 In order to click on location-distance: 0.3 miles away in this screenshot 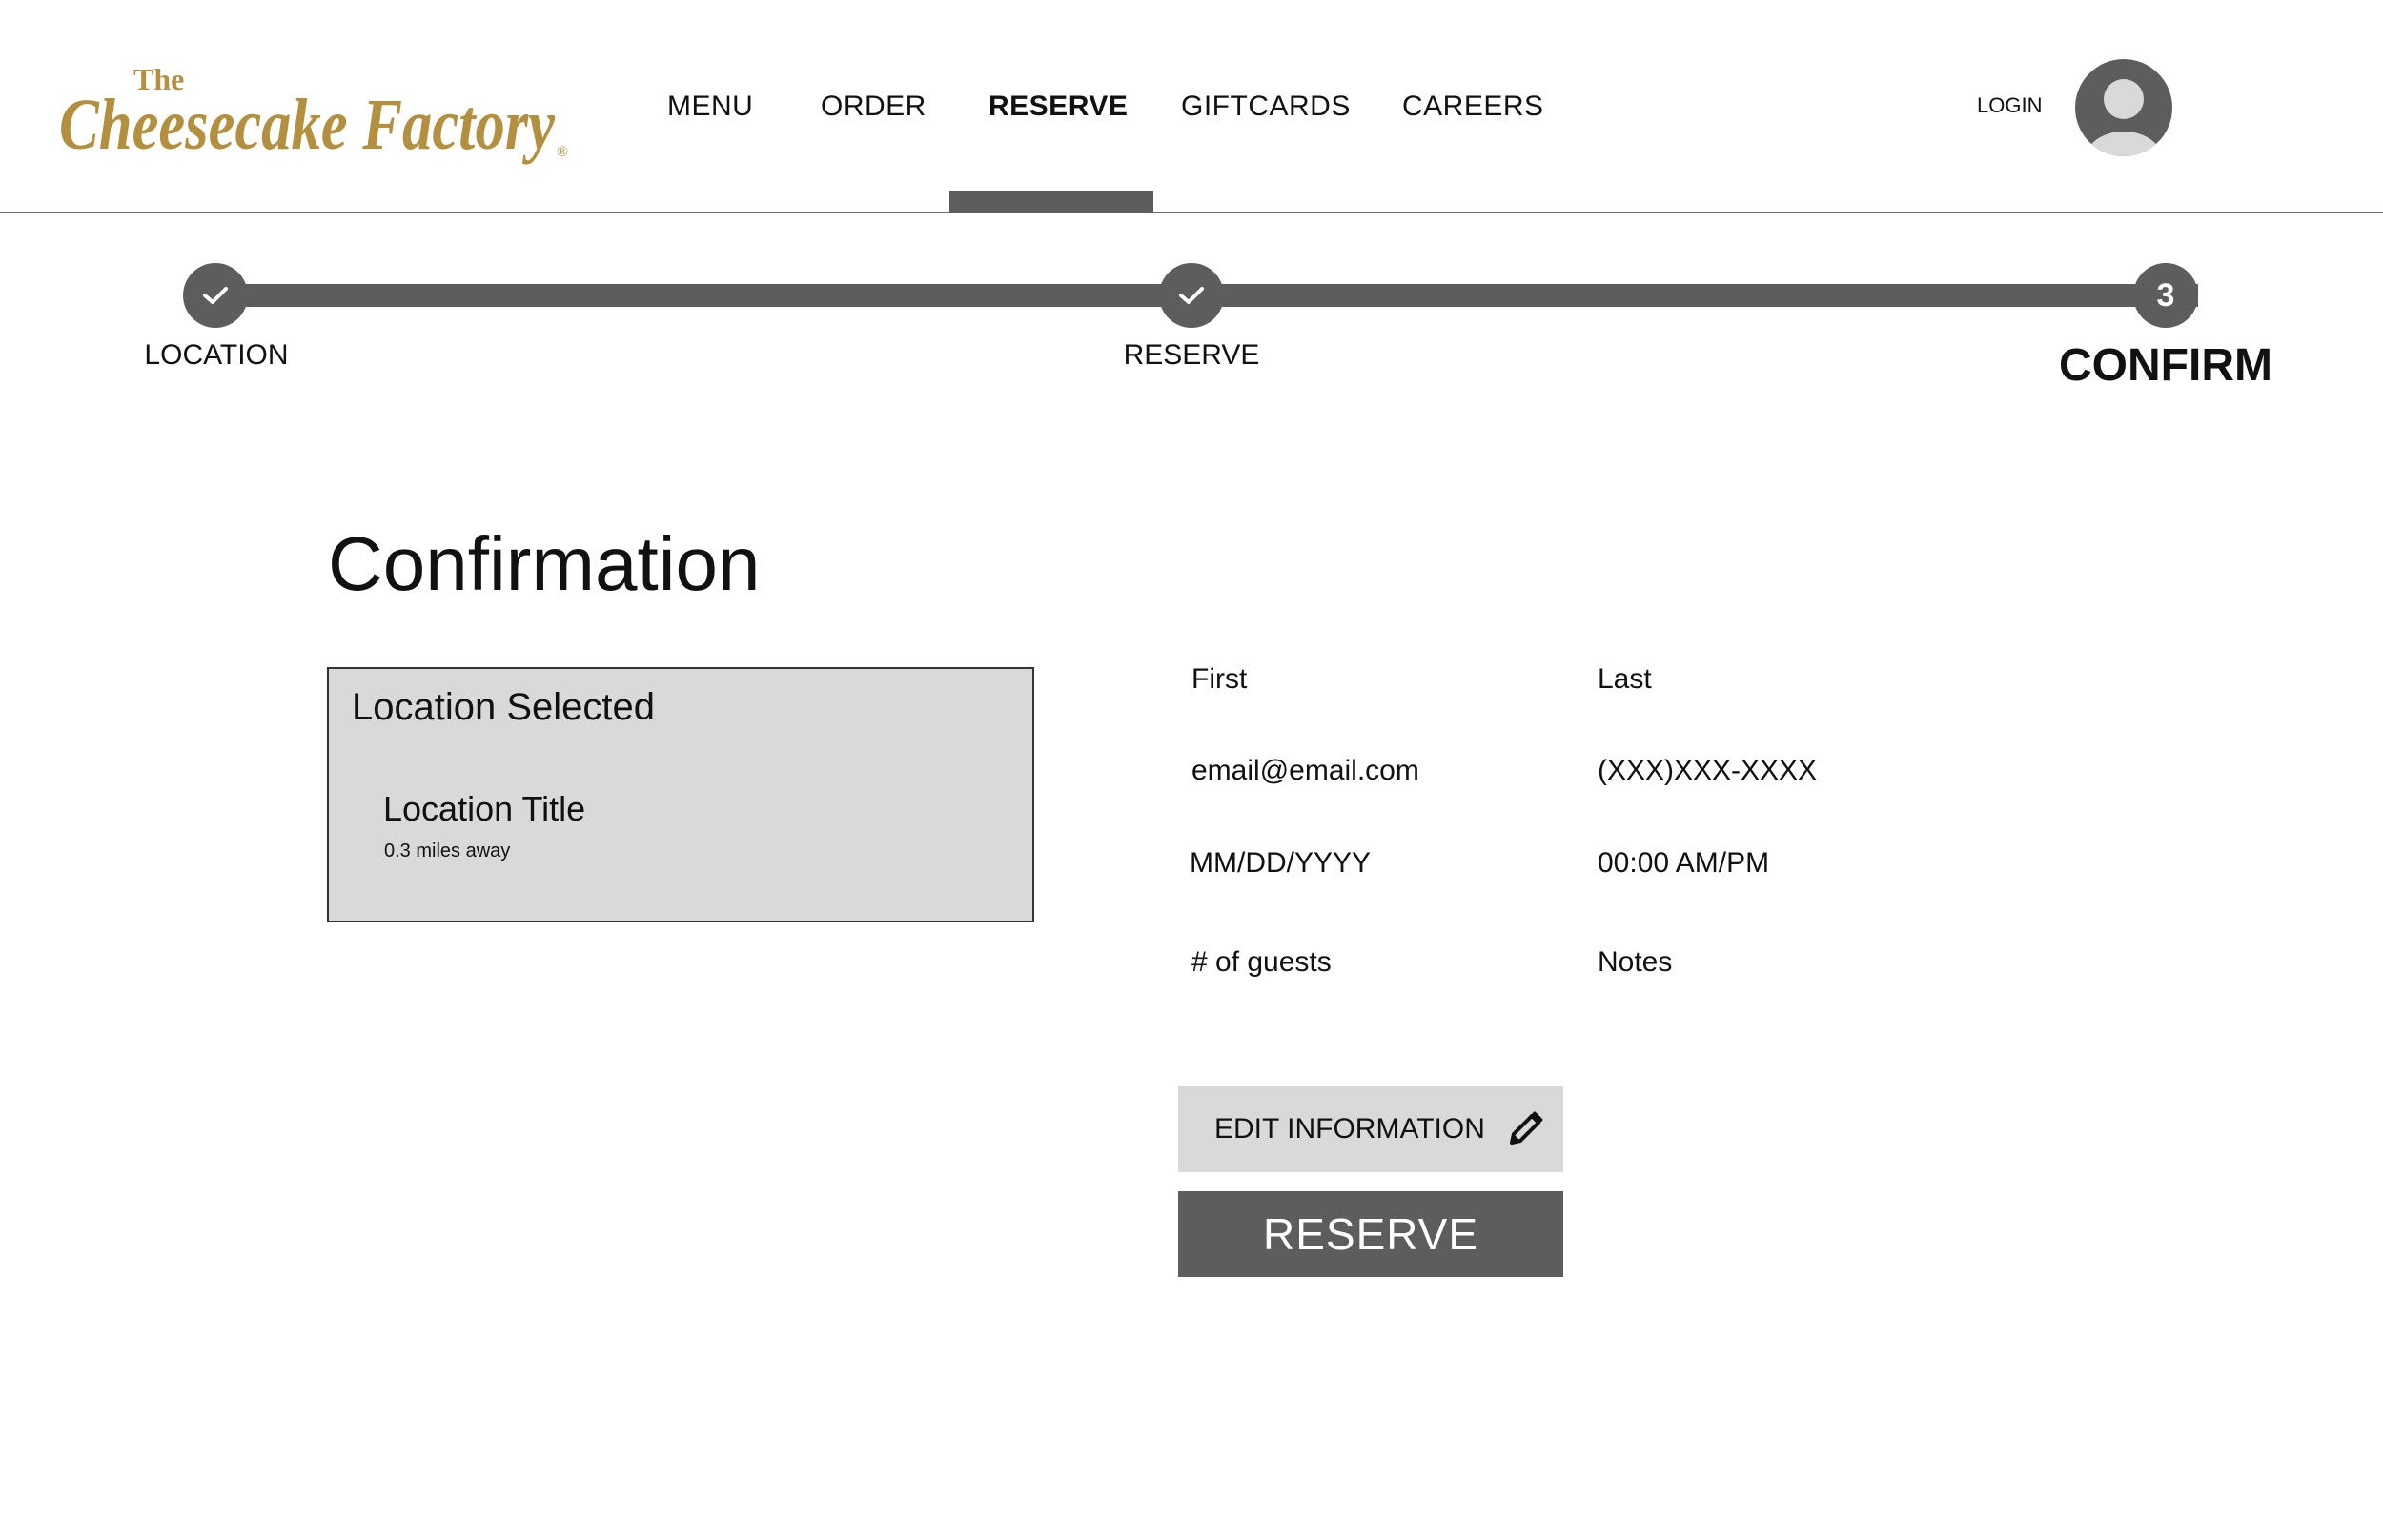, I will do `click(448, 851)`.